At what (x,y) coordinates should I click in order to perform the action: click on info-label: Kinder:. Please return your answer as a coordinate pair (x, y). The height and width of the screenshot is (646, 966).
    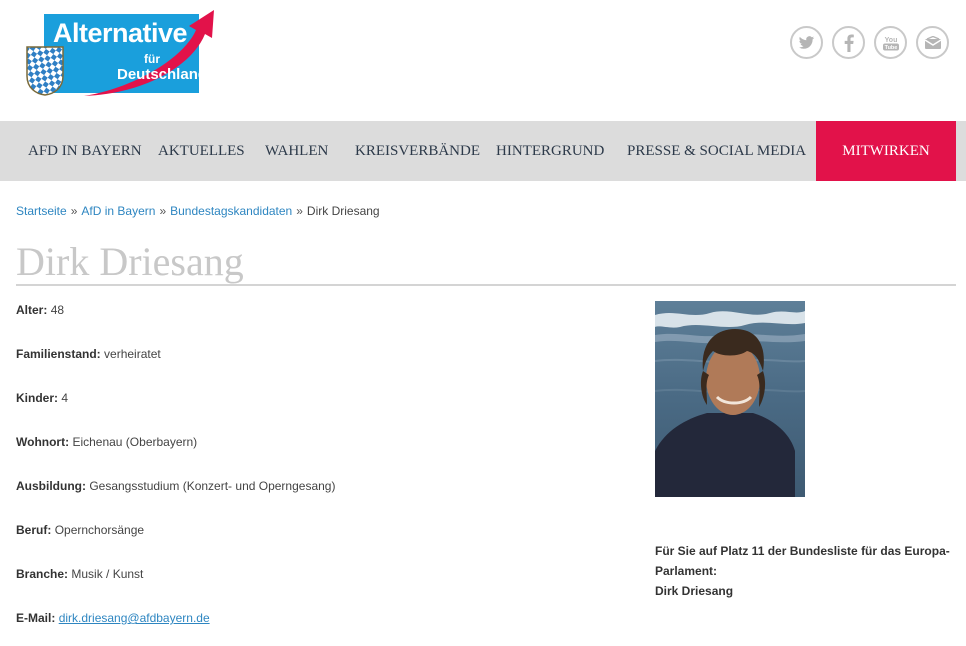
    Looking at the image, I should click on (37, 398).